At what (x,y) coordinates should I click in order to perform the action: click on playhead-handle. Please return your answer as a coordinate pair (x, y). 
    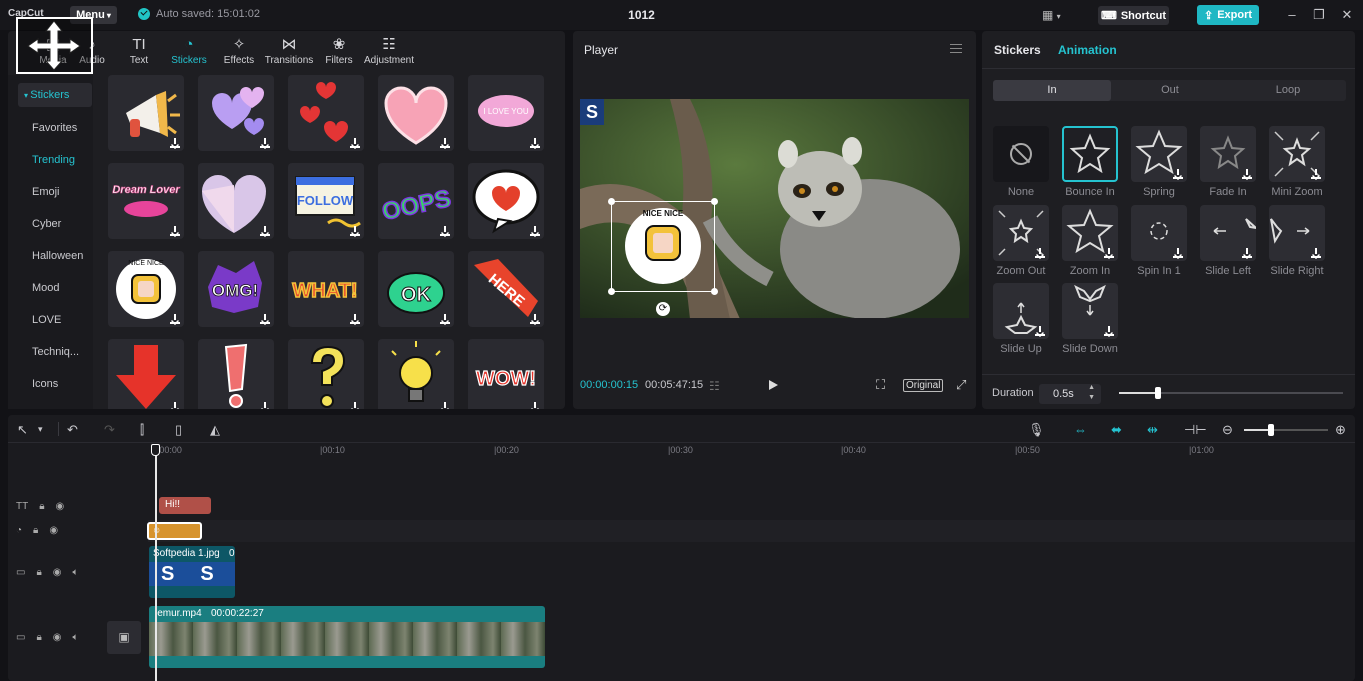
    Looking at the image, I should click on (155, 450).